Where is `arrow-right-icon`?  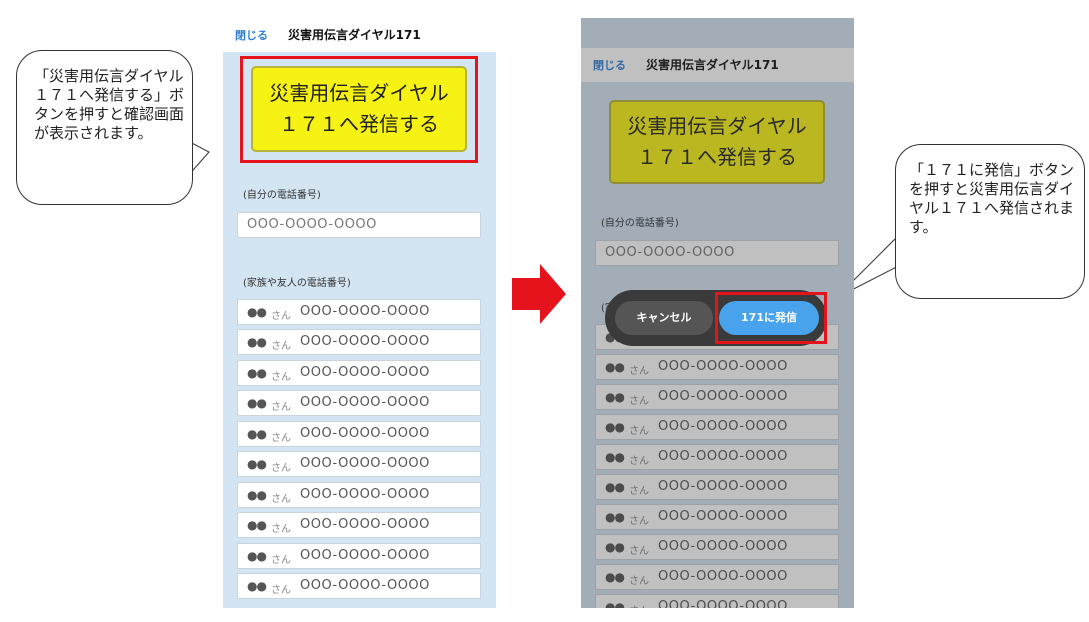
arrow-right-icon is located at coordinates (539, 294).